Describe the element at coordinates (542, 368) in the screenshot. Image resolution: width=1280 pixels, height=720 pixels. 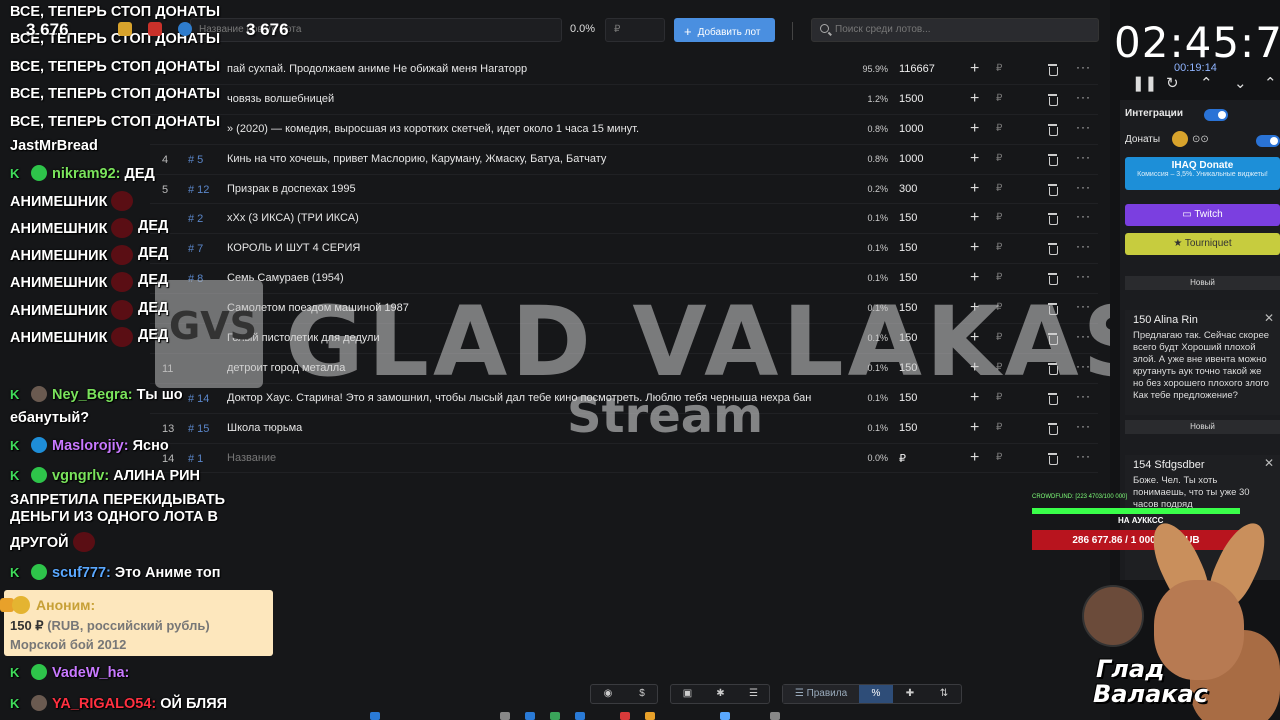
I see `lot-name: детроит город металла` at that location.